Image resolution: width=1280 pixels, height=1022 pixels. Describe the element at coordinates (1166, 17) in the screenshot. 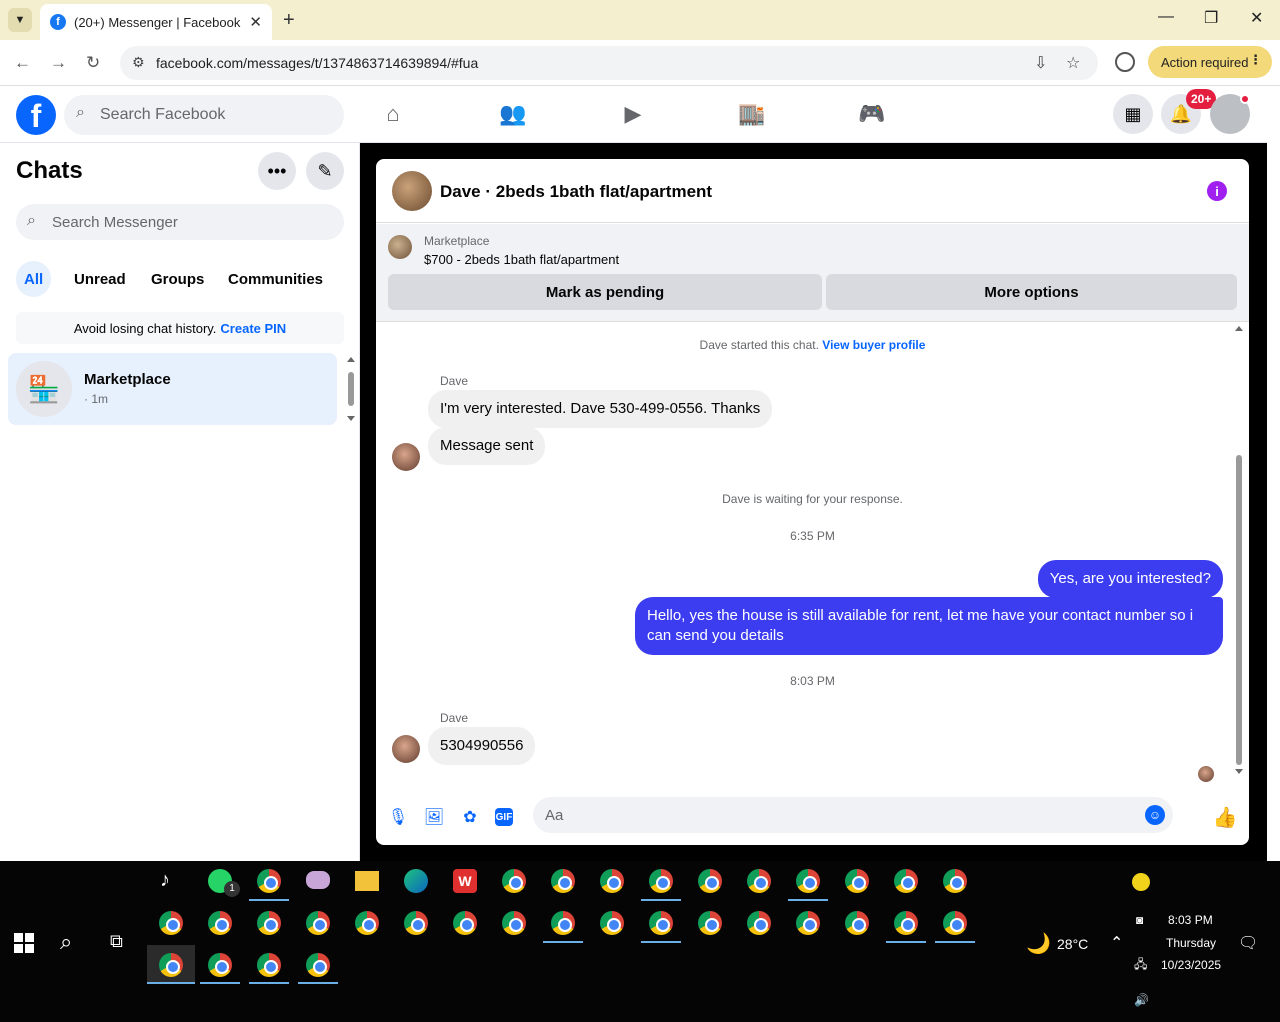

I see `minimize-icon: —` at that location.